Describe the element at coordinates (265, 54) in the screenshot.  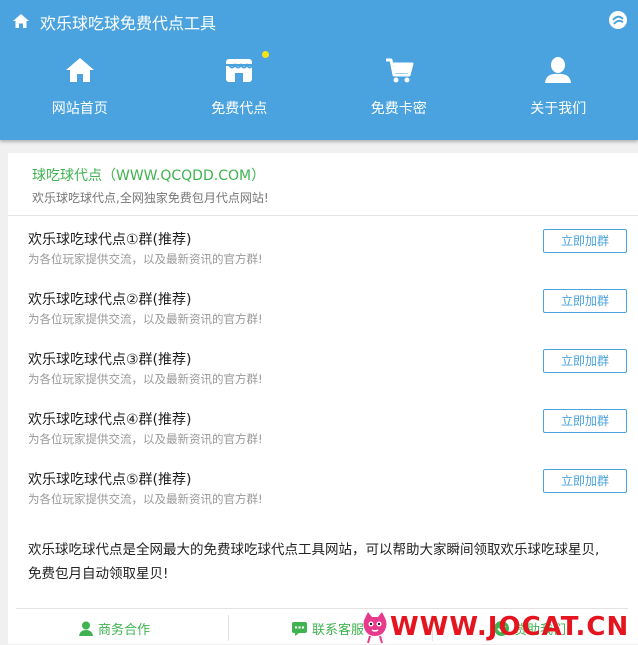
I see `notification-badge` at that location.